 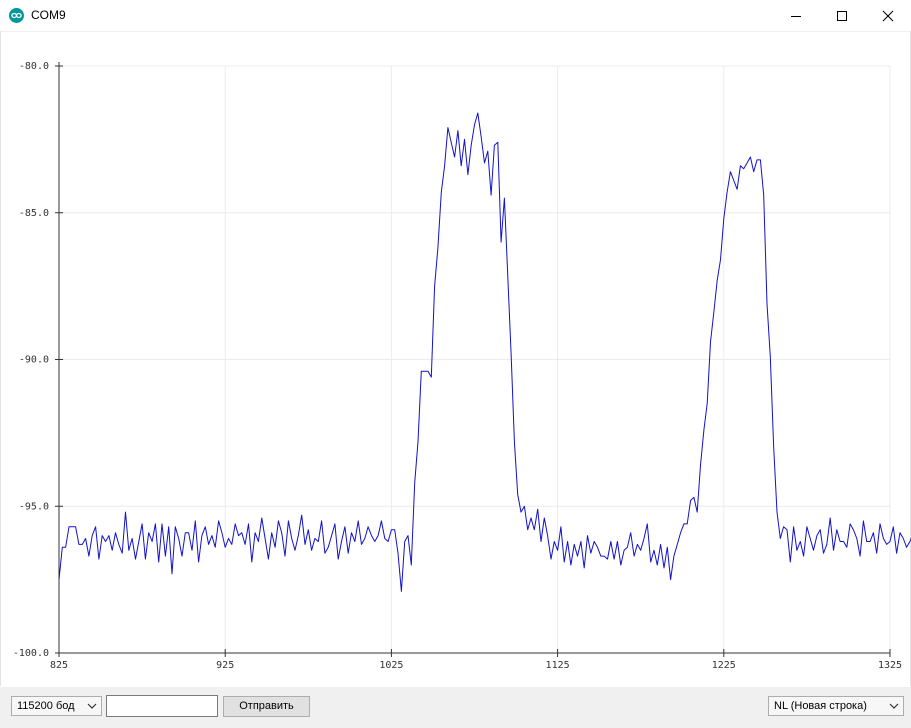 I want to click on close-icon, so click(x=888, y=15).